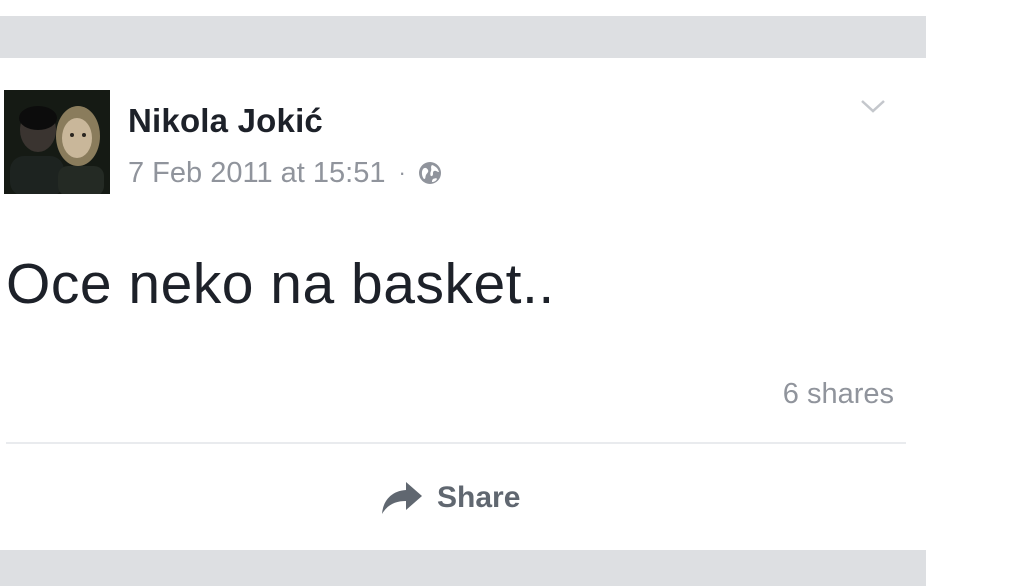  I want to click on avatar, so click(57, 142).